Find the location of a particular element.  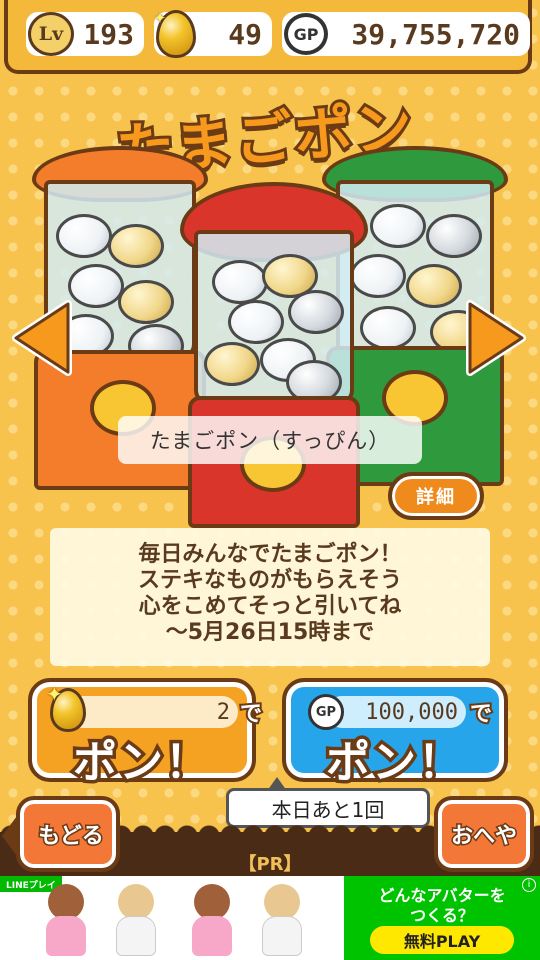

machine-glass is located at coordinates (274, 318).